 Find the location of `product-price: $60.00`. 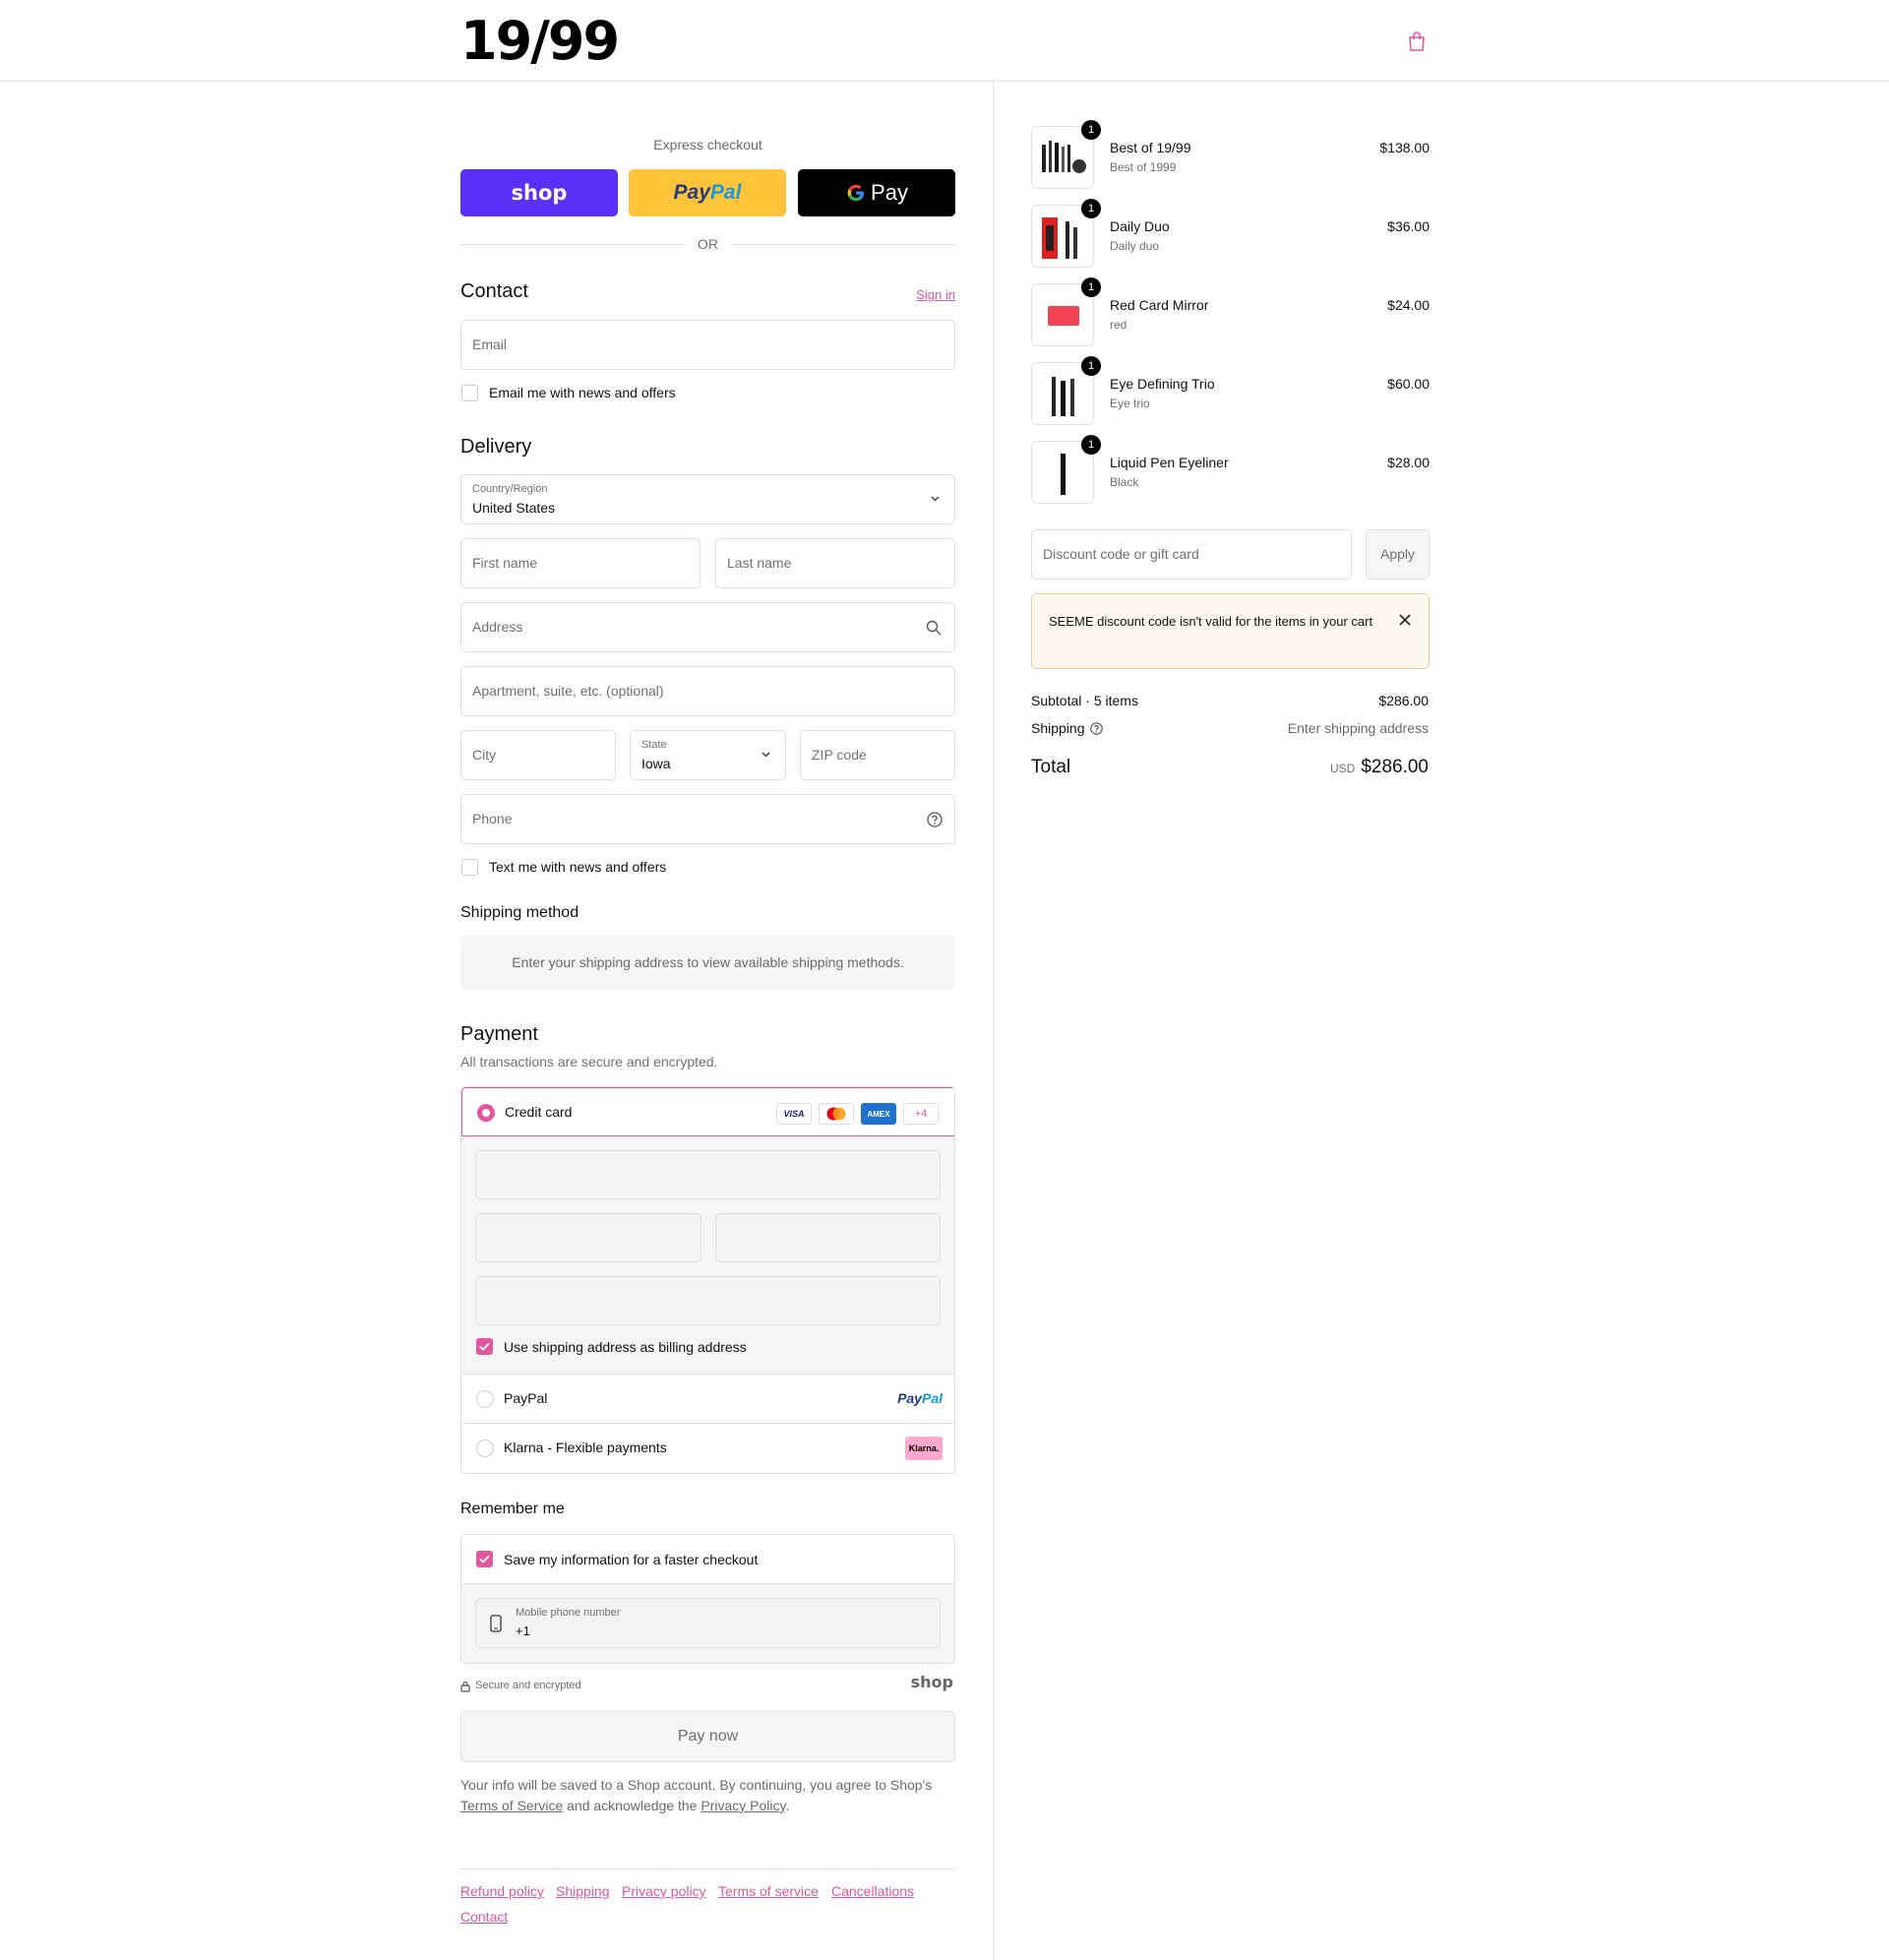

product-price: $60.00 is located at coordinates (1409, 384).